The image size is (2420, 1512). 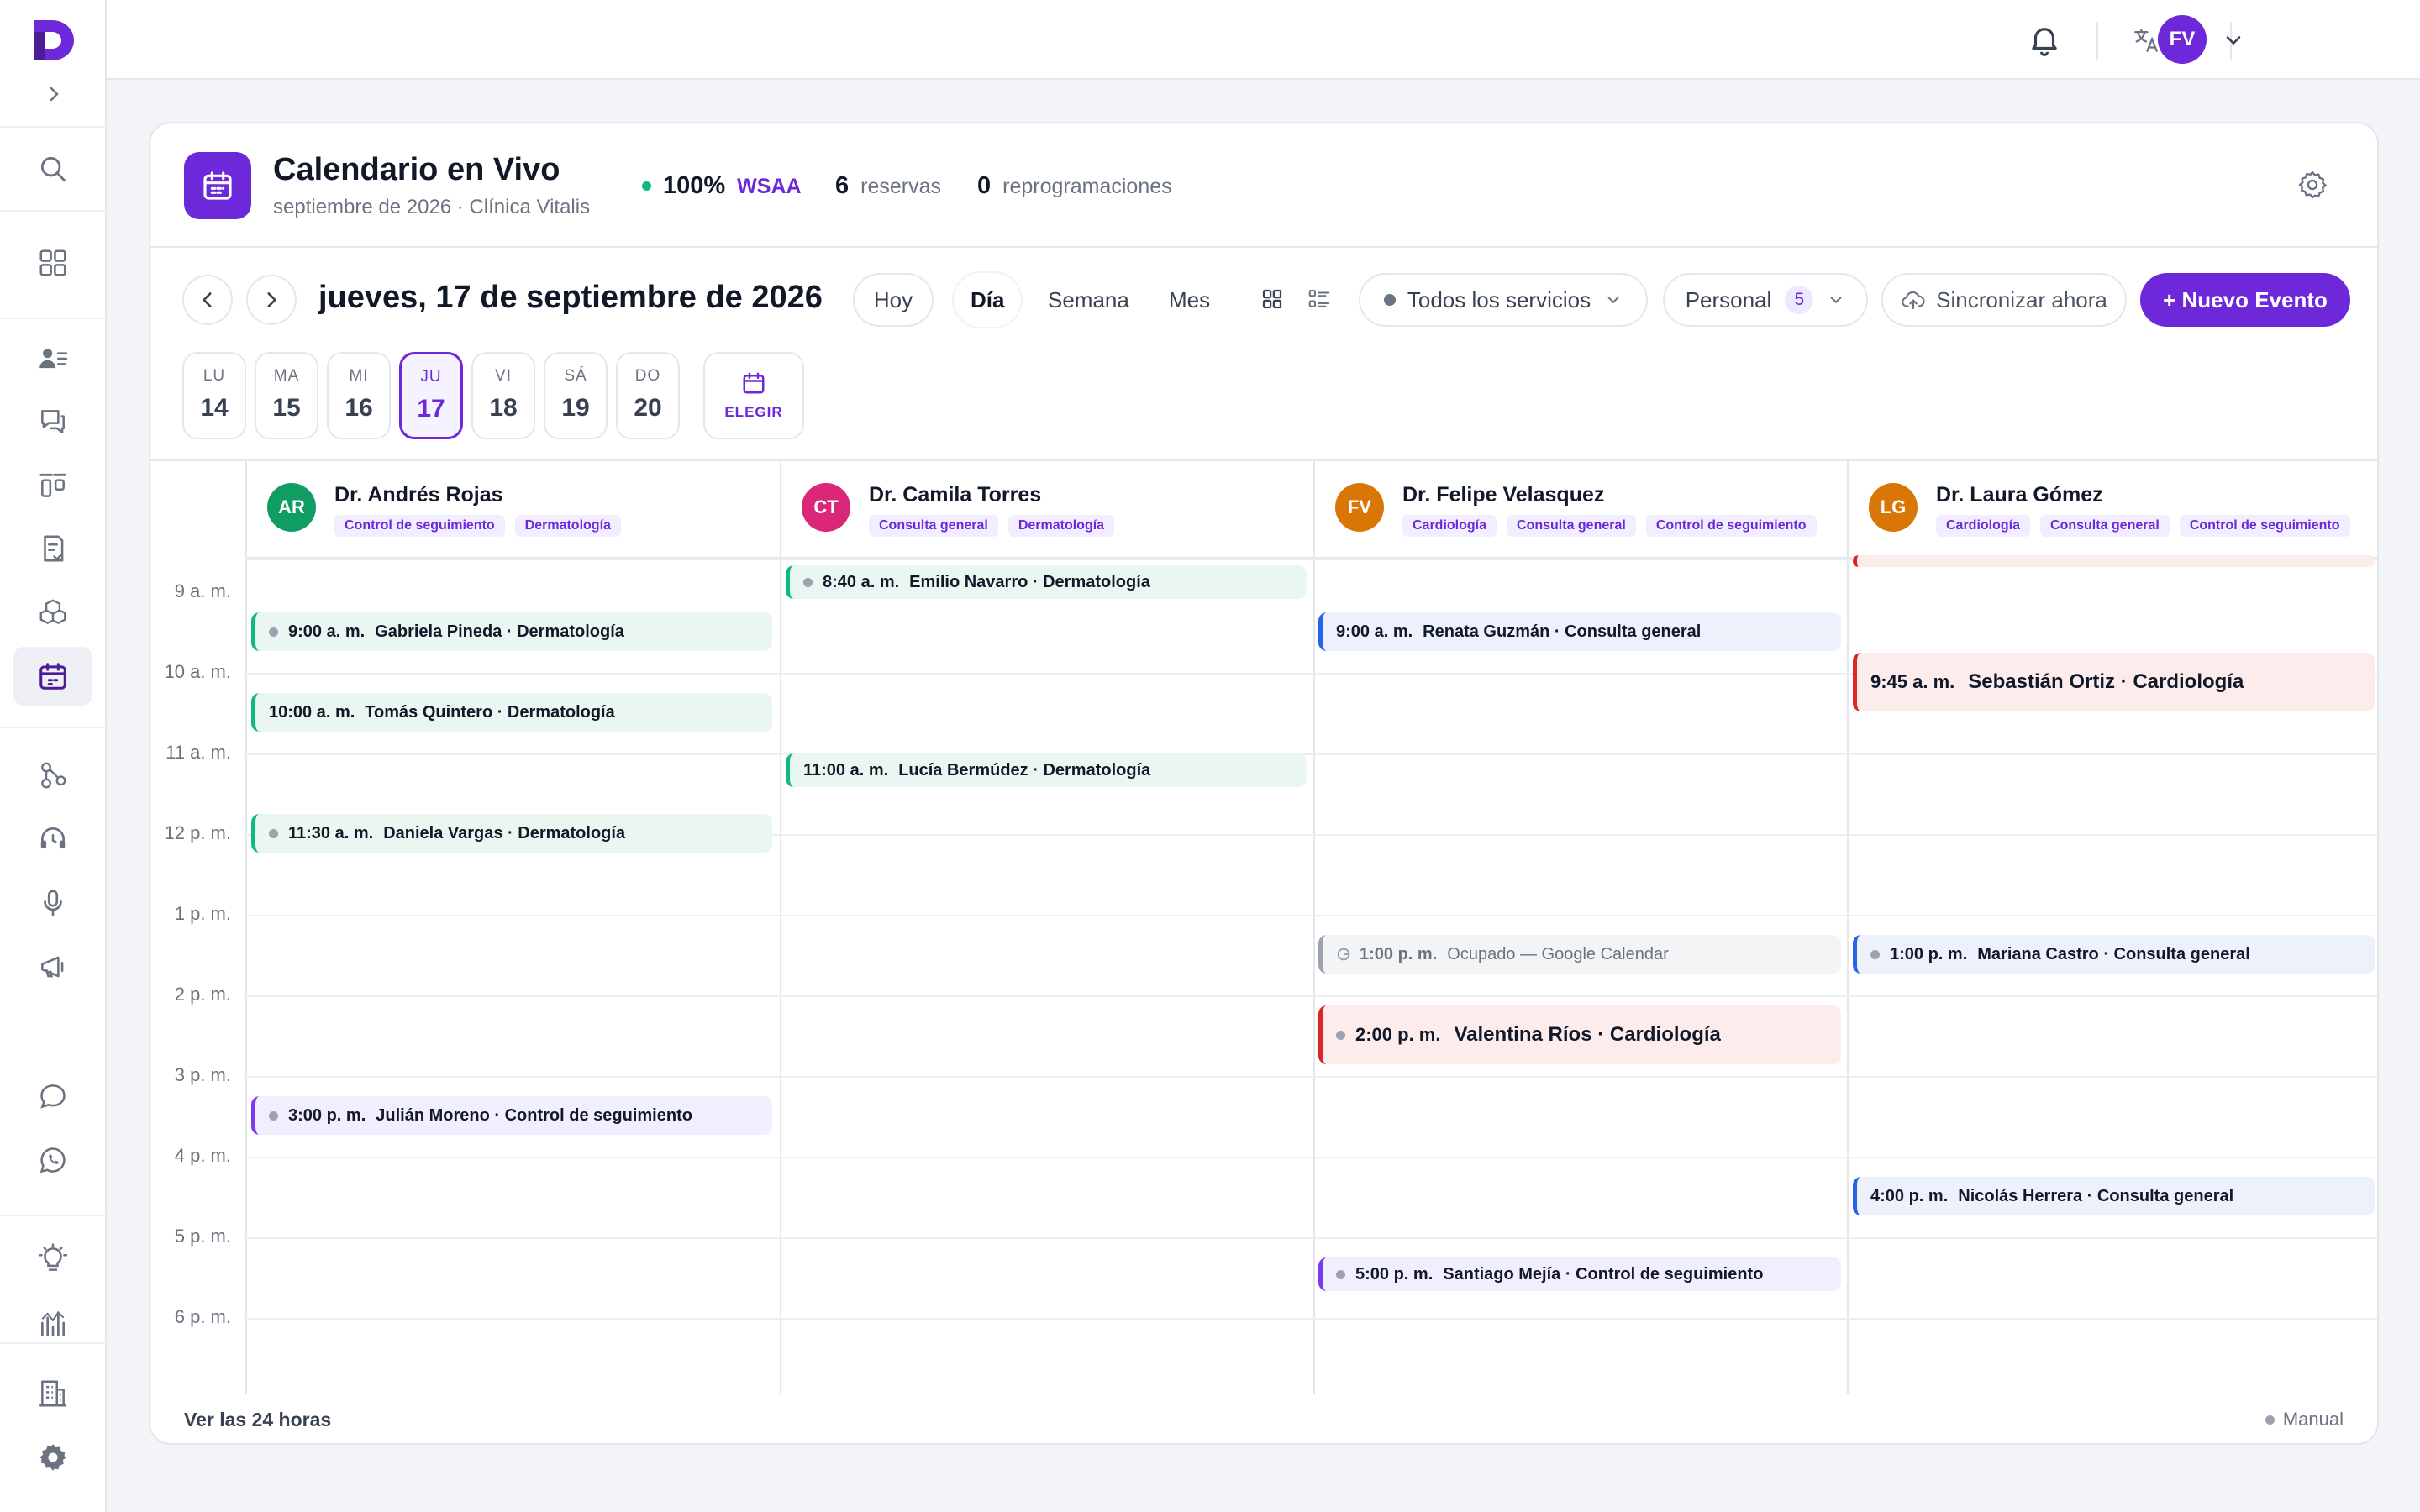 I want to click on doctor-name: Dr. Andrés Rojas, so click(x=419, y=495).